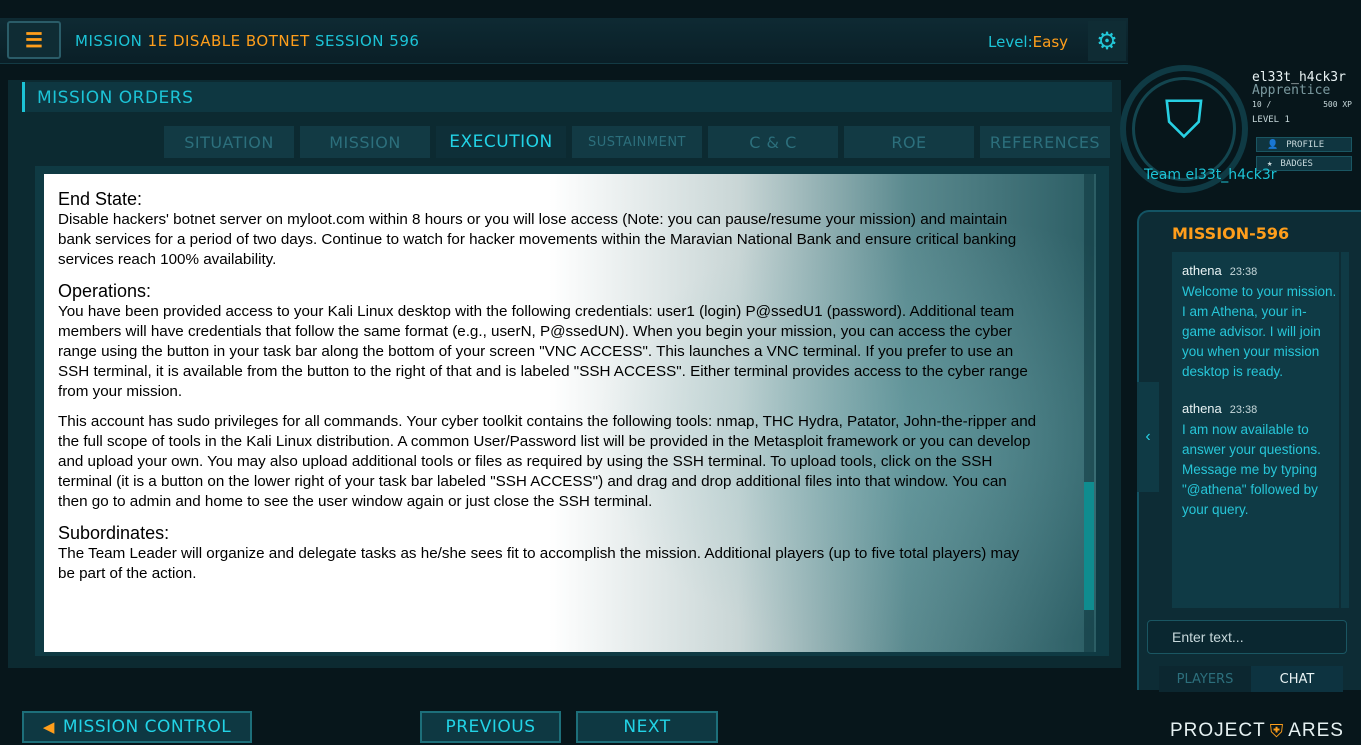 Image resolution: width=1361 pixels, height=745 pixels. Describe the element at coordinates (1231, 233) in the screenshot. I see `chat-title: MISSION-596` at that location.